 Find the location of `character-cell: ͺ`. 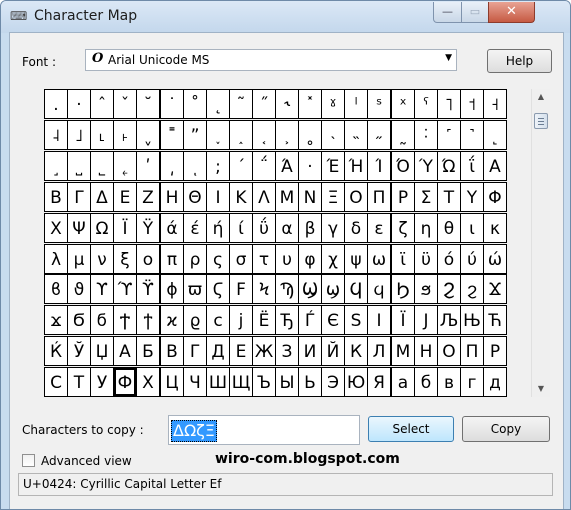

character-cell: ͺ is located at coordinates (195, 166).